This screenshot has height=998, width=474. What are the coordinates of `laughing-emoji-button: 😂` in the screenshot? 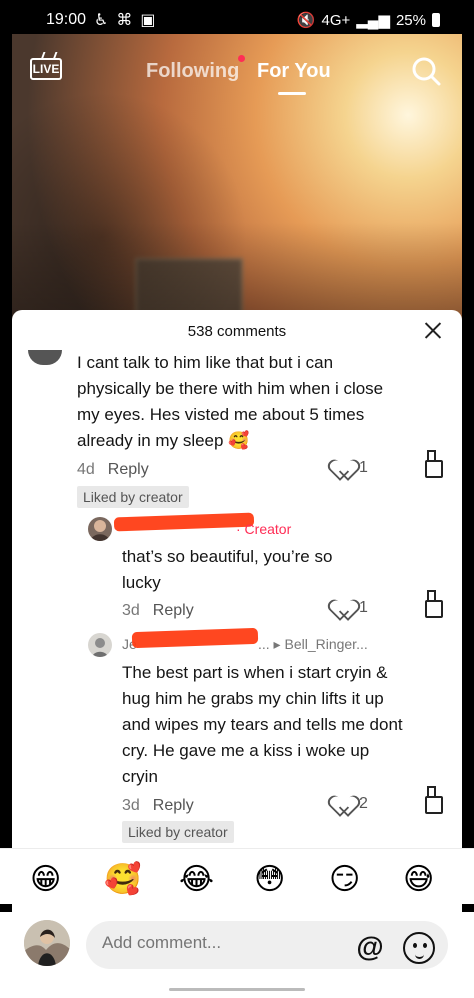 It's located at (196, 880).